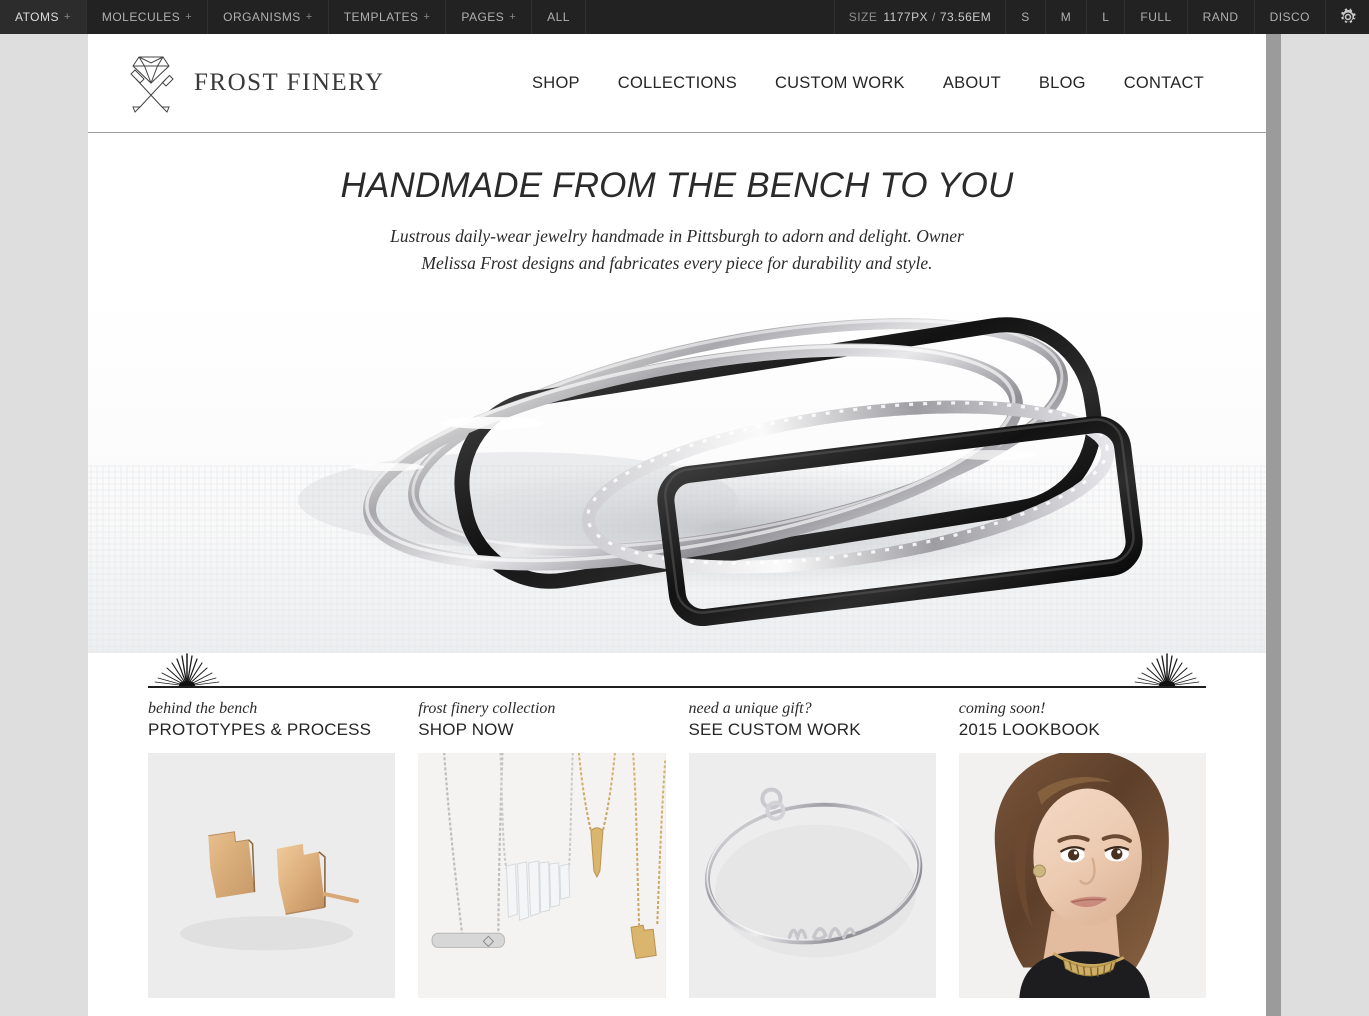  I want to click on promo-image-gold-pa-studs, so click(272, 876).